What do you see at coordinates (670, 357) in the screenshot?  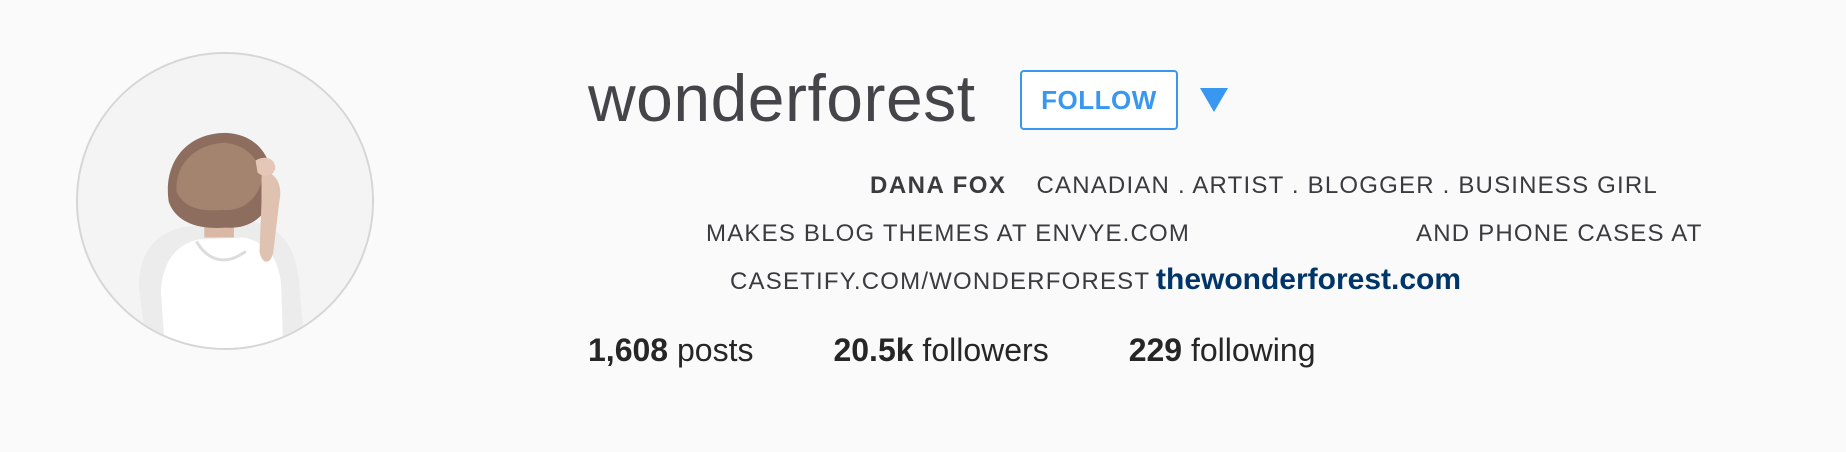 I see `posts-stat: 1,608 posts` at bounding box center [670, 357].